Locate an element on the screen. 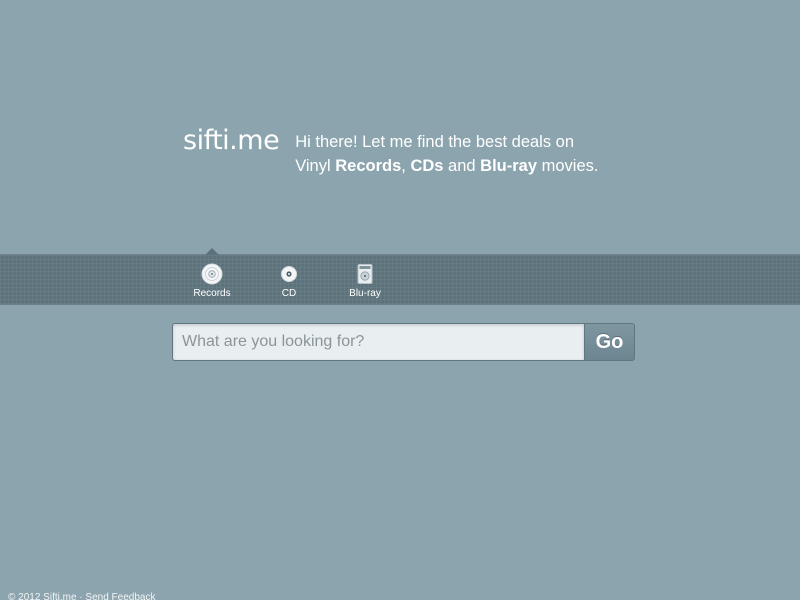 The image size is (800, 600). tagline-records: Records is located at coordinates (368, 166).